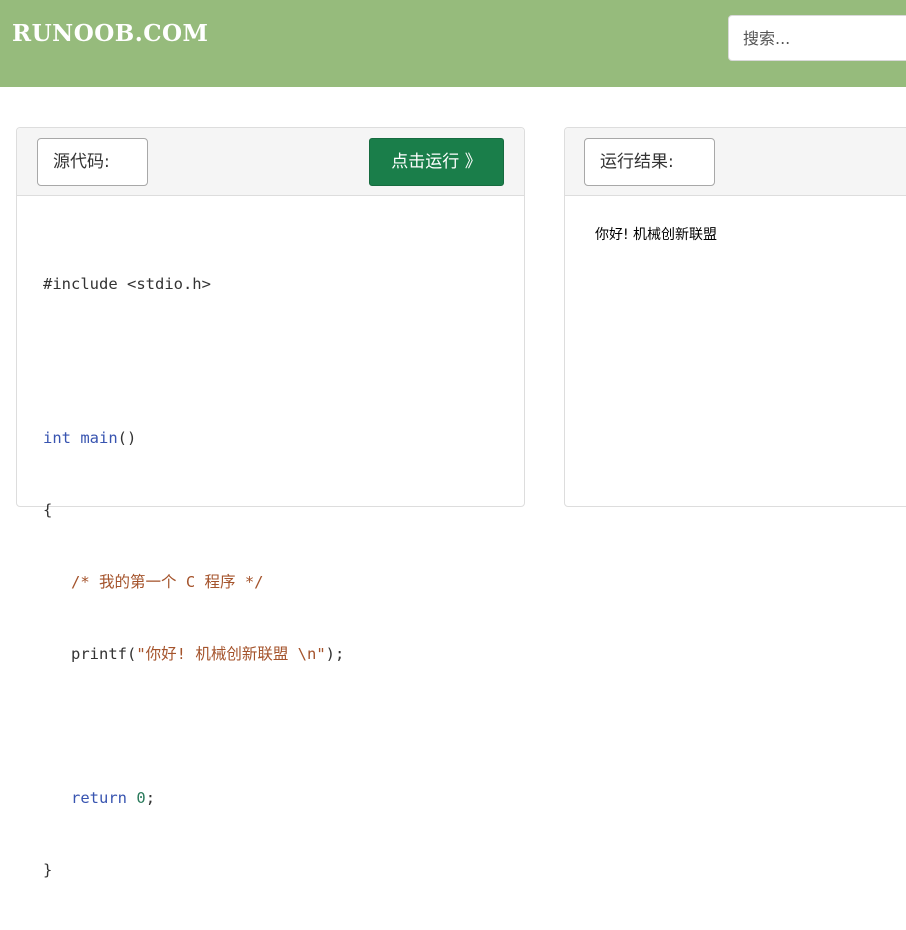  What do you see at coordinates (231, 654) in the screenshot?
I see `code-printf-string: "你好! 机械创新联盟 \n"` at bounding box center [231, 654].